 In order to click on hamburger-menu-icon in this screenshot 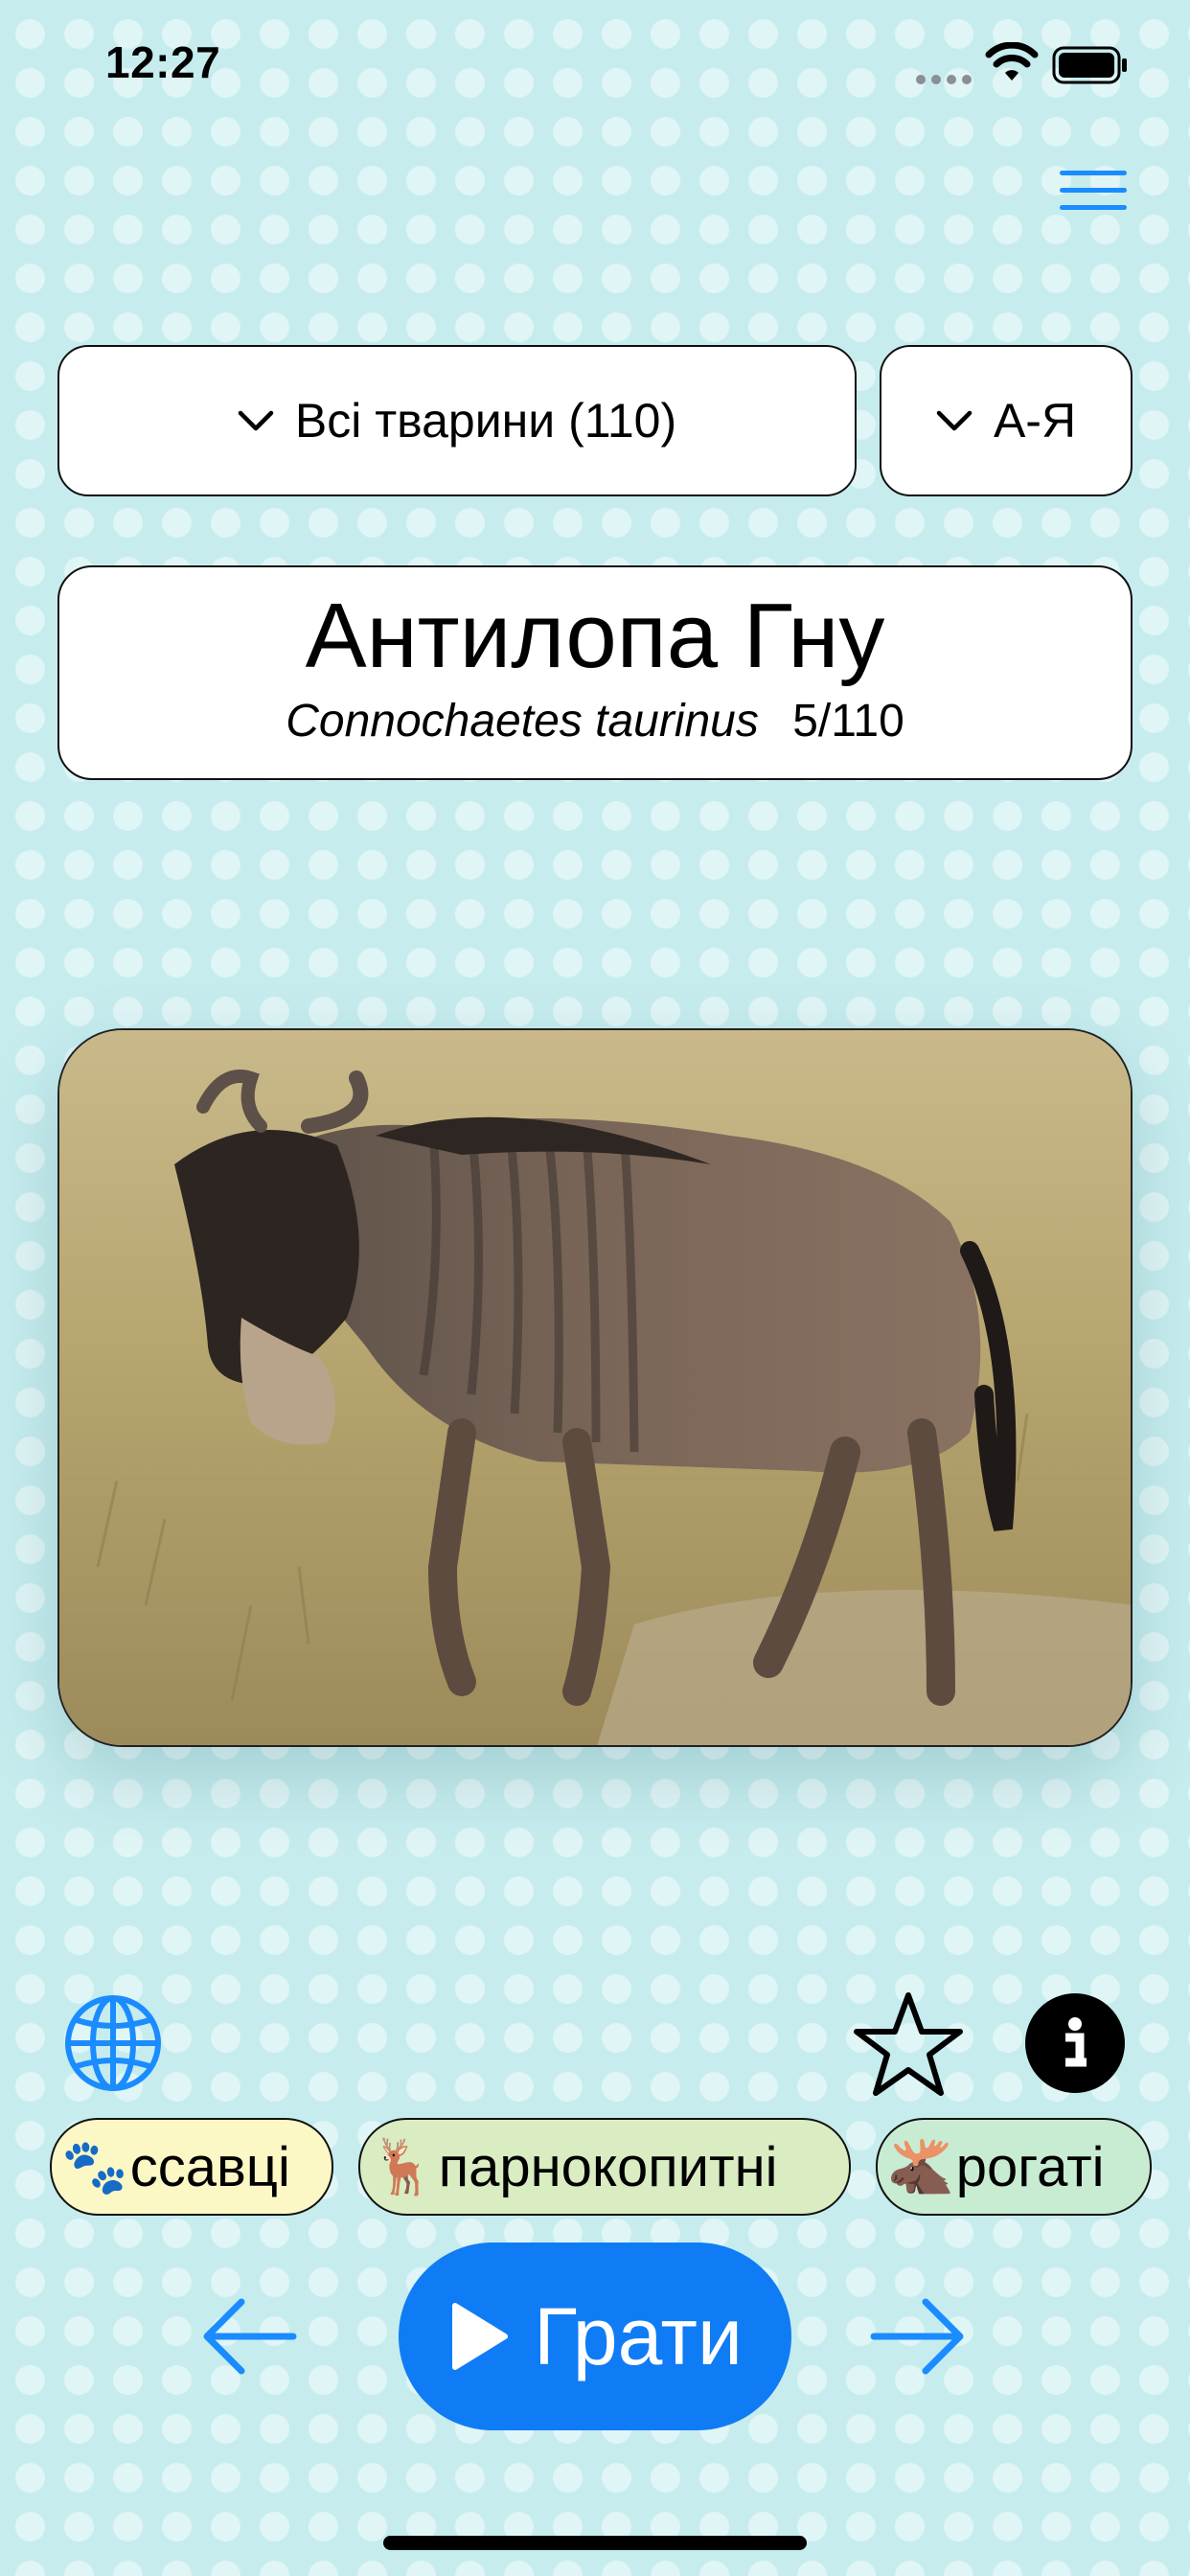, I will do `click(1094, 191)`.